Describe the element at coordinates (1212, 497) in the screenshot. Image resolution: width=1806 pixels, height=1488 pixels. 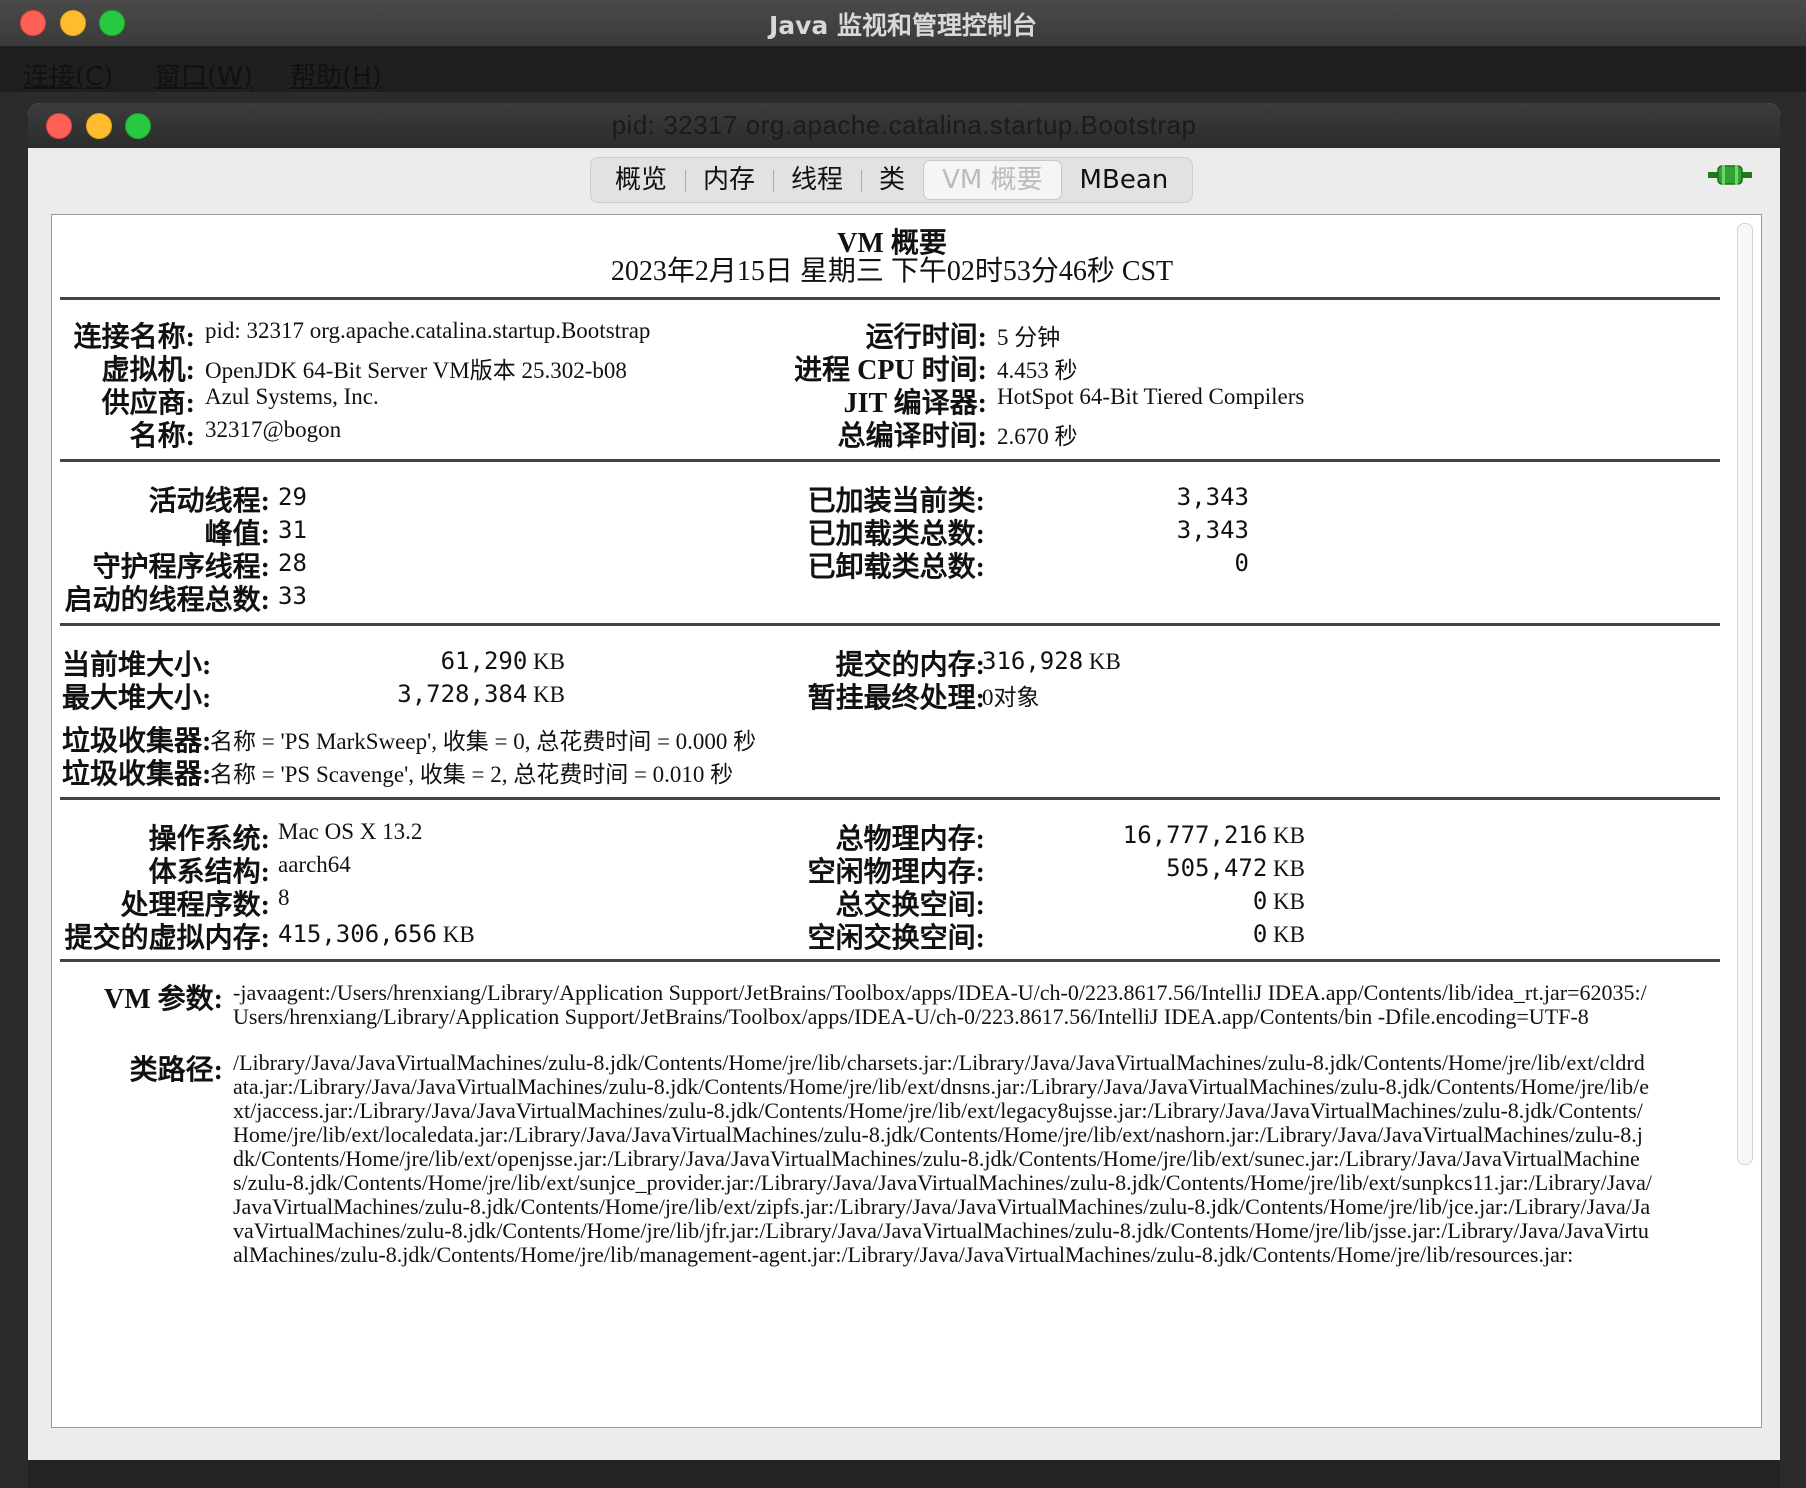
I see `loaded-classes-value: 3,343` at that location.